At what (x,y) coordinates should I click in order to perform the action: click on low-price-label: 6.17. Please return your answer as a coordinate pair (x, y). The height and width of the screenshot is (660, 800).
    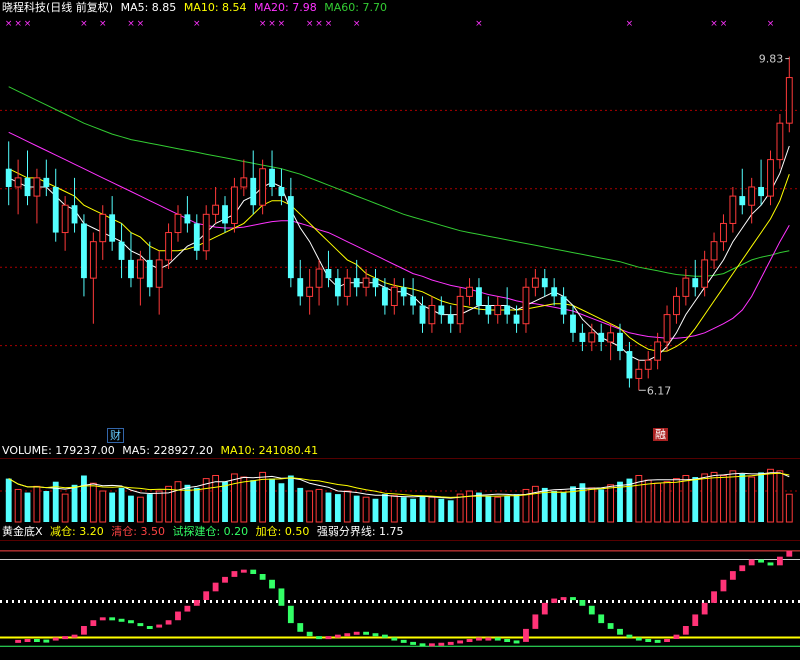
    Looking at the image, I should click on (659, 390).